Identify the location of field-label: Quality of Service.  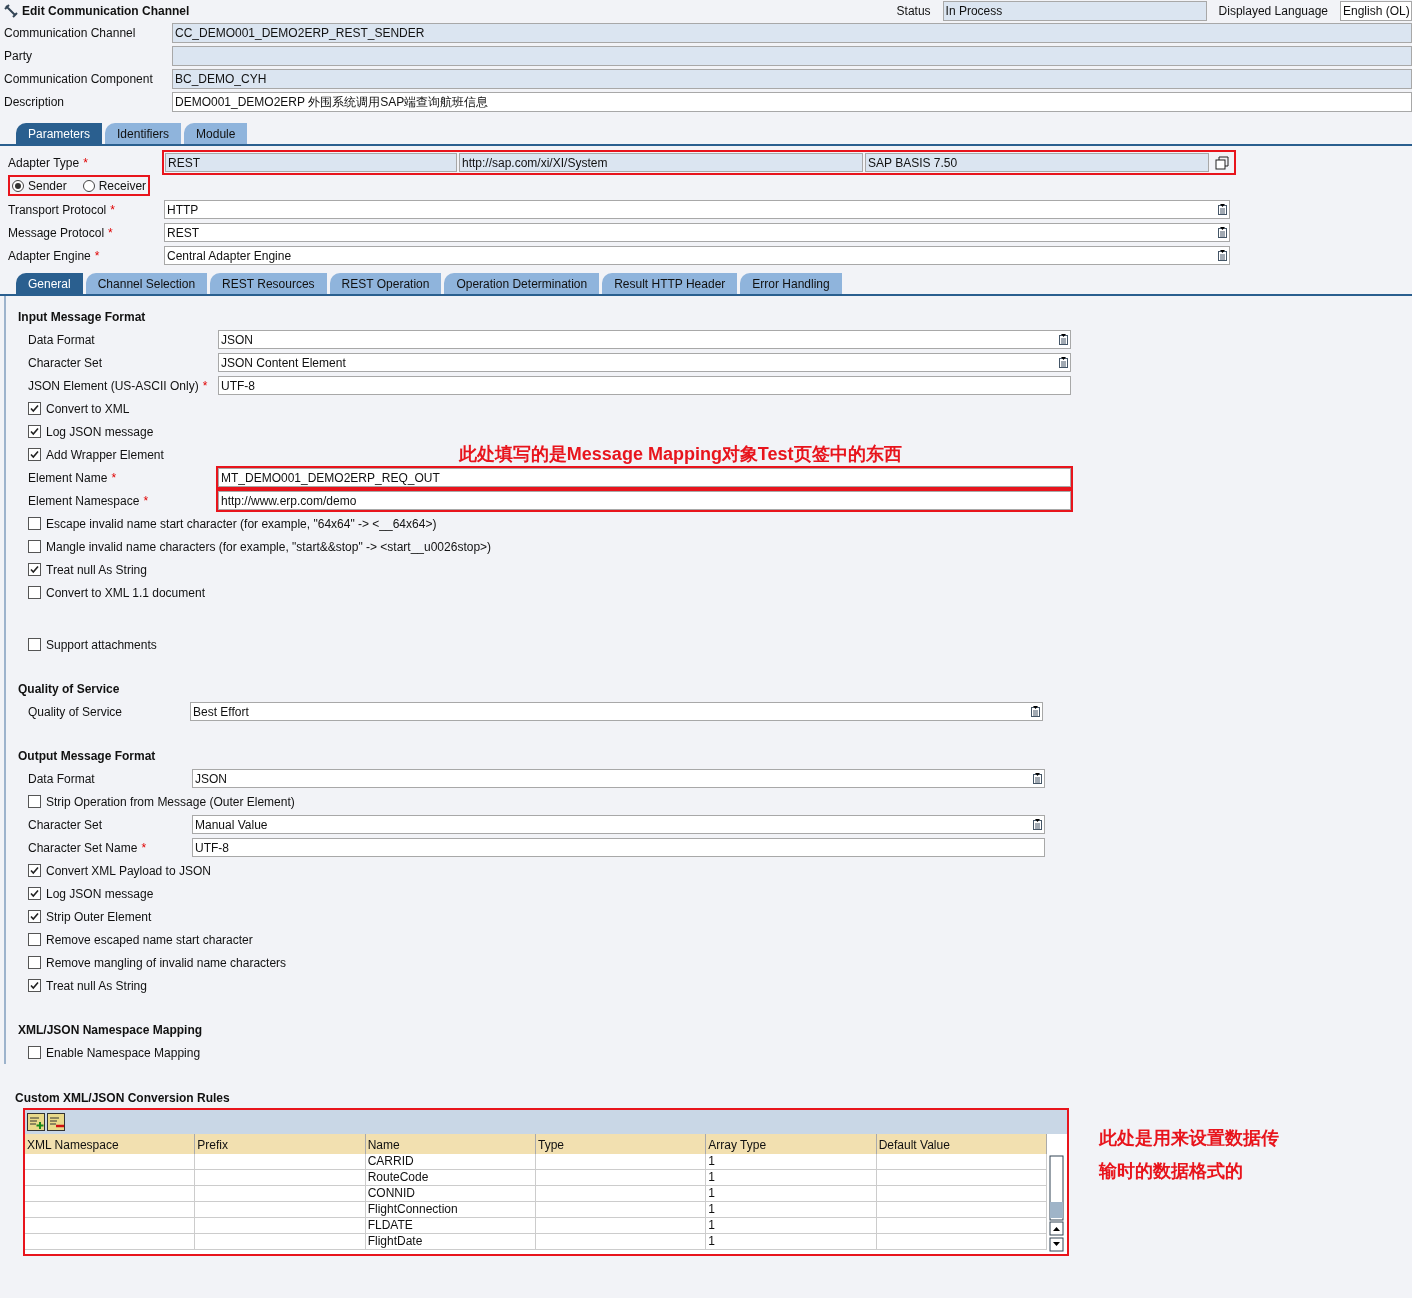
(75, 712).